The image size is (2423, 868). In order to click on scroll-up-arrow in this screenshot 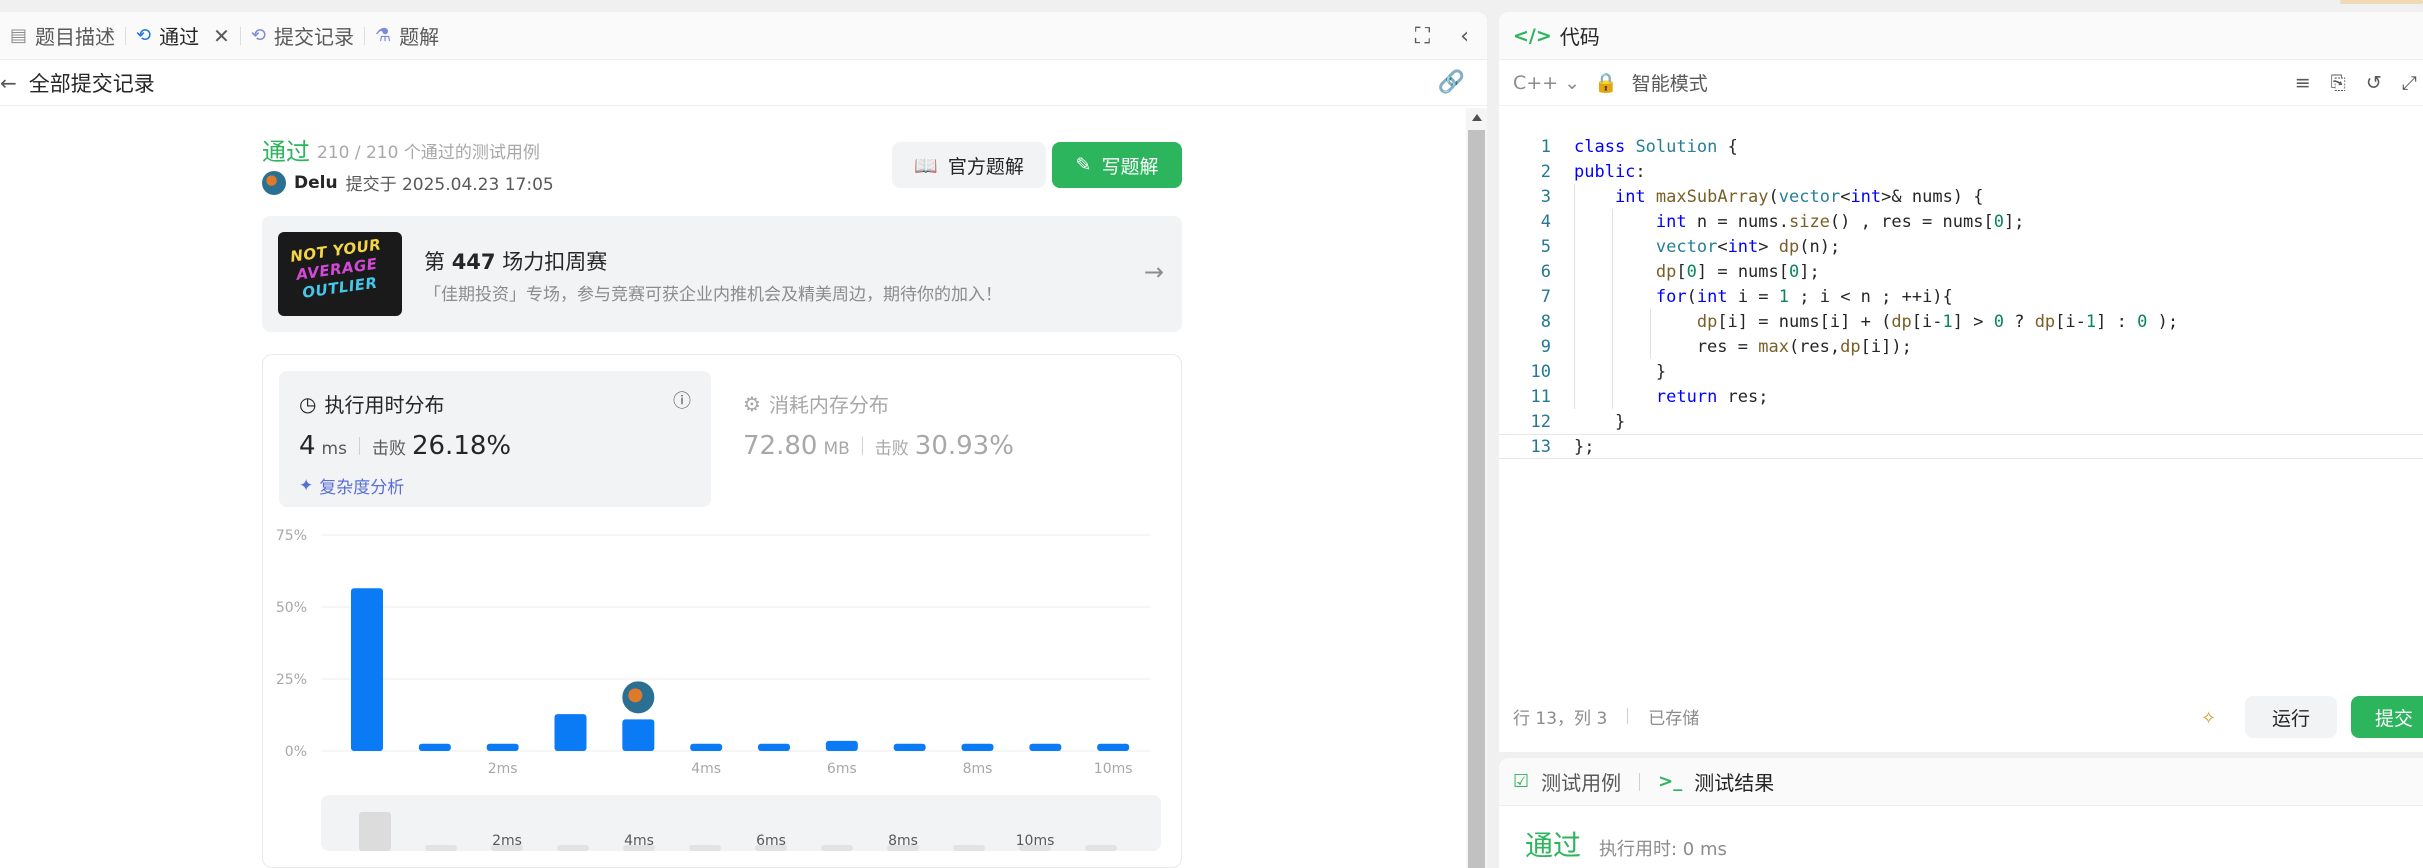, I will do `click(1477, 117)`.